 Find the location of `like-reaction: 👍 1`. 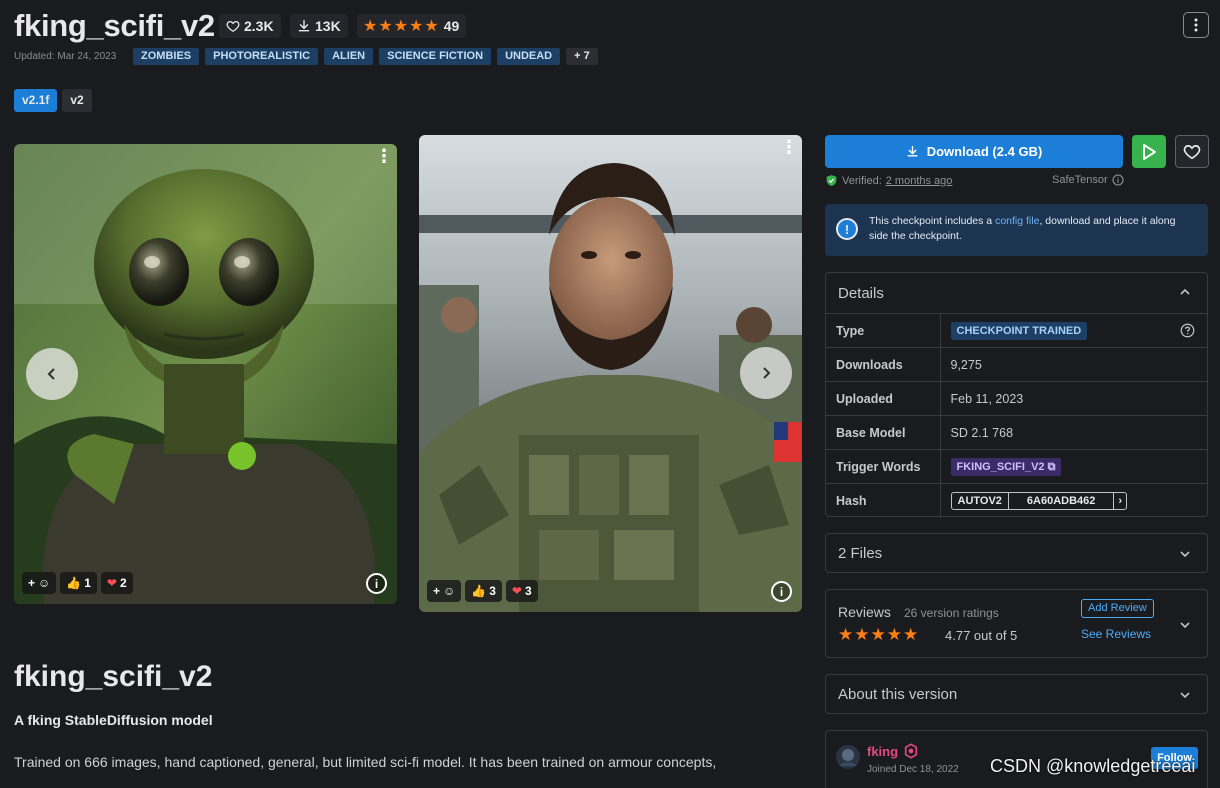

like-reaction: 👍 1 is located at coordinates (78, 583).